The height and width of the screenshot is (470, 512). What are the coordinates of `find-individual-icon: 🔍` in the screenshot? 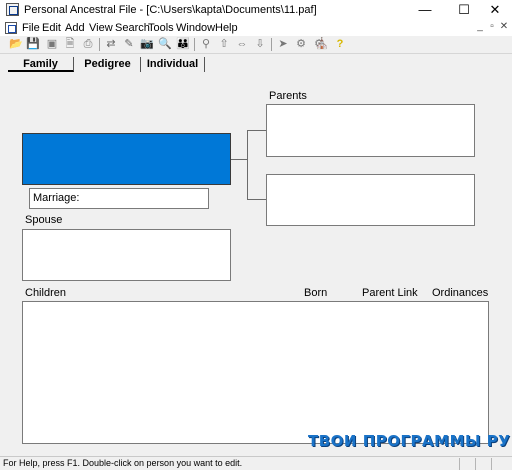 It's located at (165, 44).